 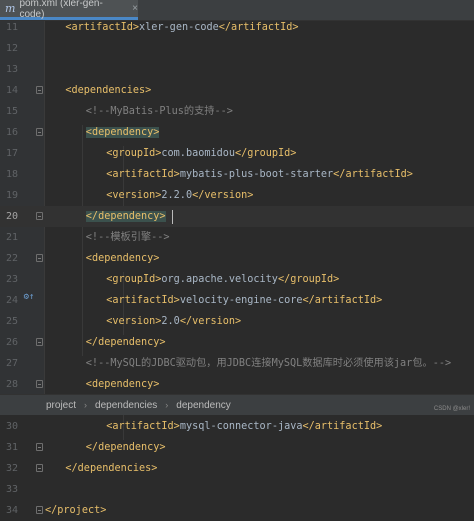 What do you see at coordinates (177, 195) in the screenshot?
I see `xml-text: 2.2.0` at bounding box center [177, 195].